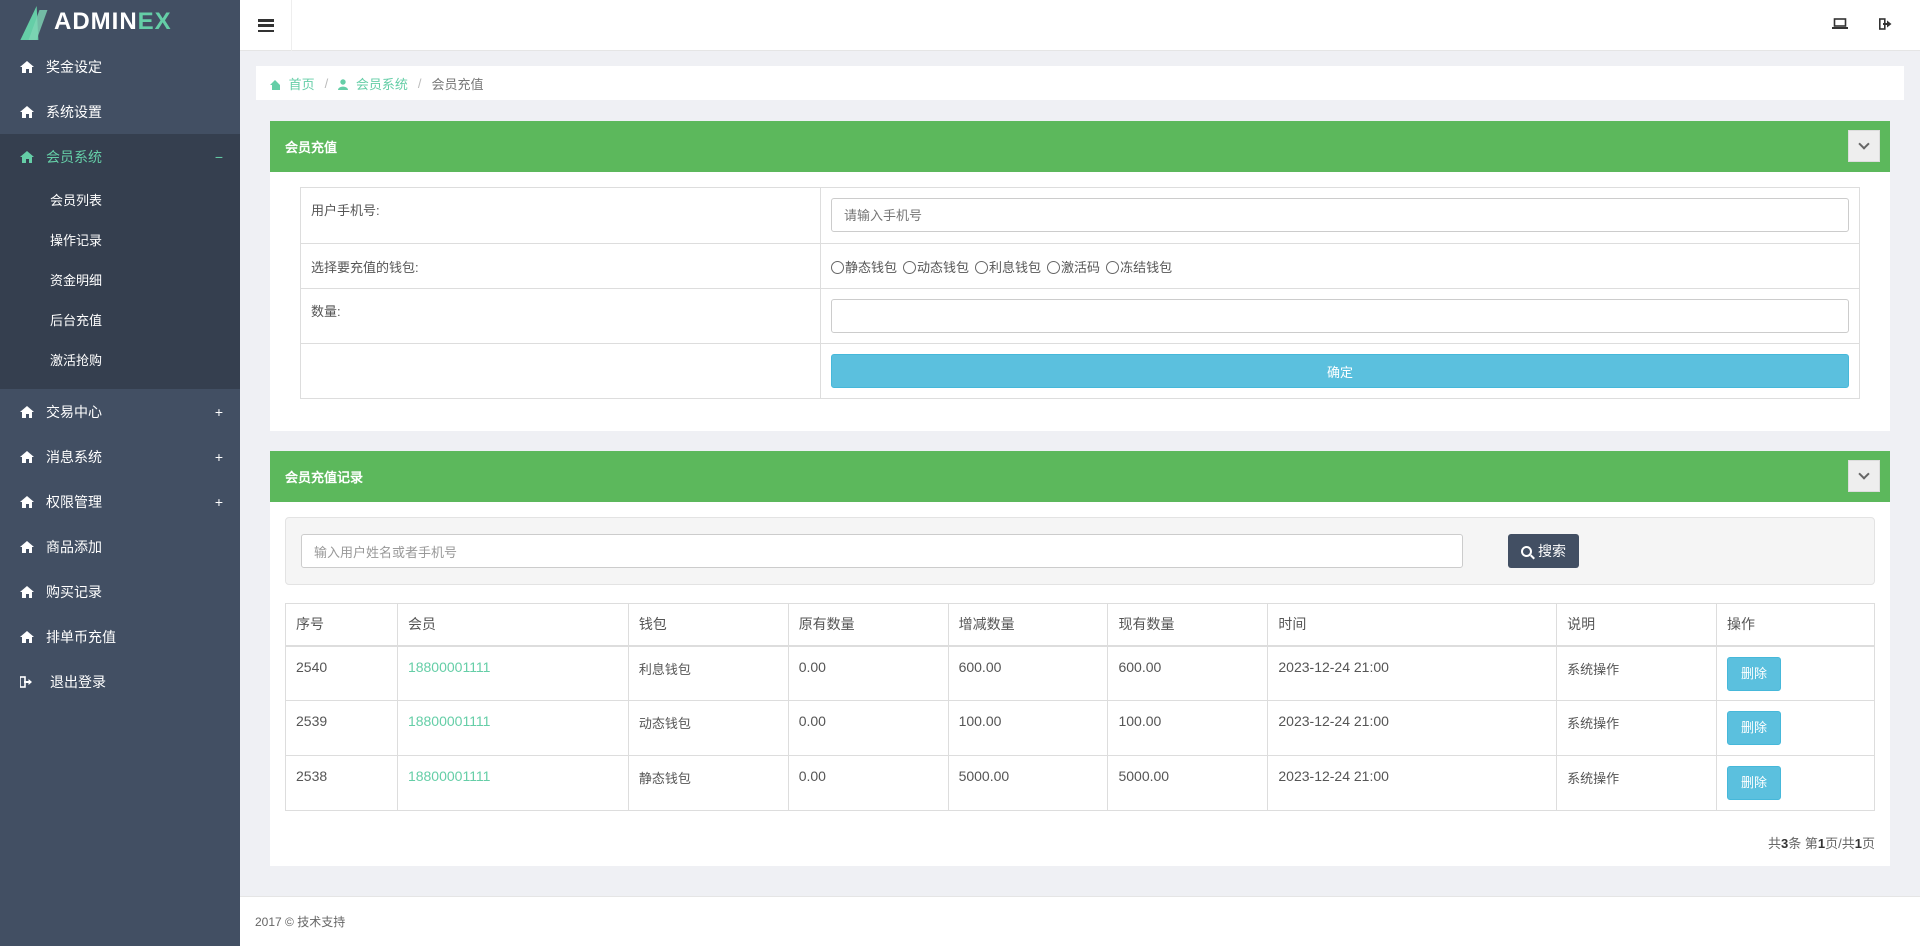 The image size is (1920, 946). I want to click on sidebar-item-permissions: 权限管理 +, so click(120, 501).